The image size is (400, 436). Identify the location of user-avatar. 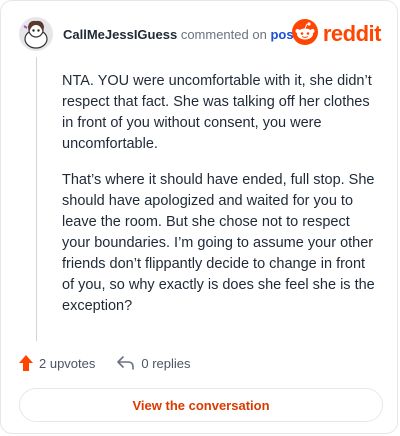
(36, 34).